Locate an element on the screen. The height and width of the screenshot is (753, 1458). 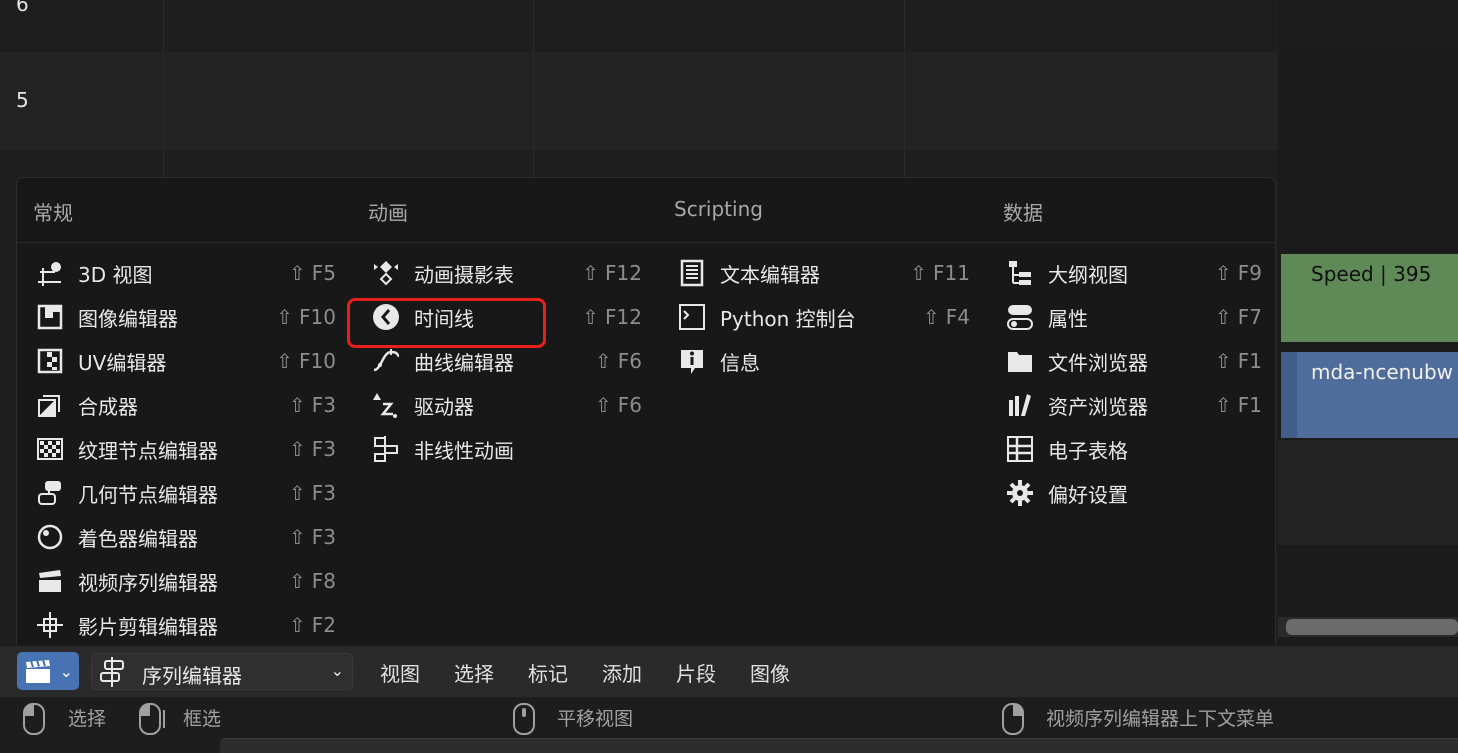
shortcut-hint: ⇧ F2 is located at coordinates (312, 625).